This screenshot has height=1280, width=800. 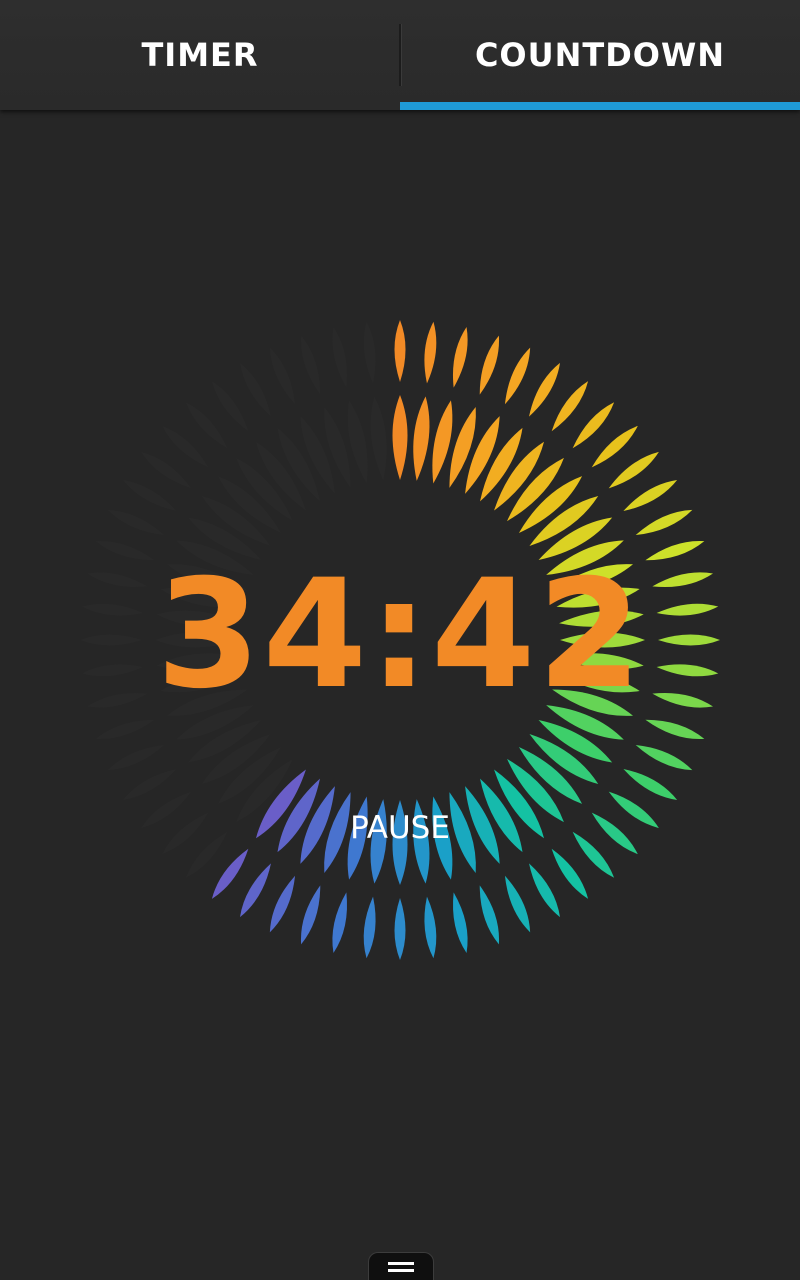 I want to click on tab-bar: TIMER COUNTDOWN, so click(x=400, y=55).